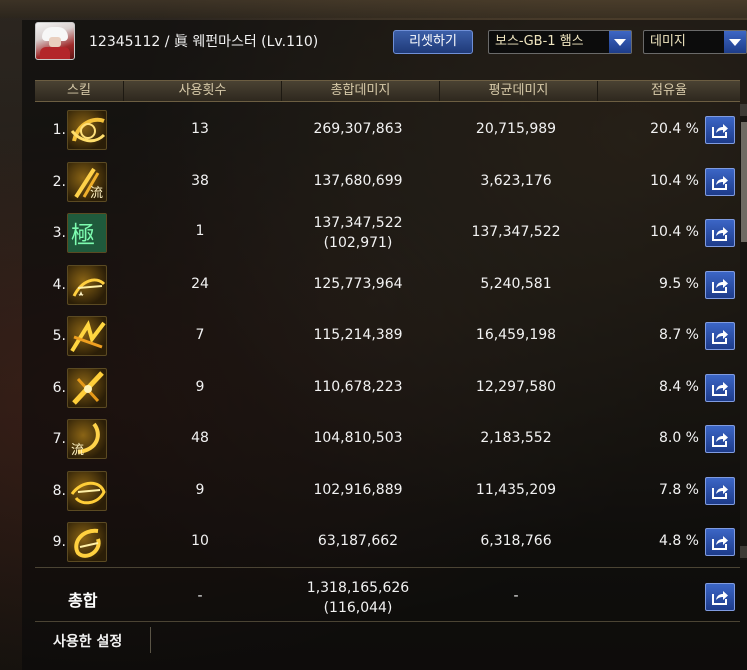 Image resolution: width=747 pixels, height=670 pixels. What do you see at coordinates (87, 491) in the screenshot?
I see `whirl-slash-icon` at bounding box center [87, 491].